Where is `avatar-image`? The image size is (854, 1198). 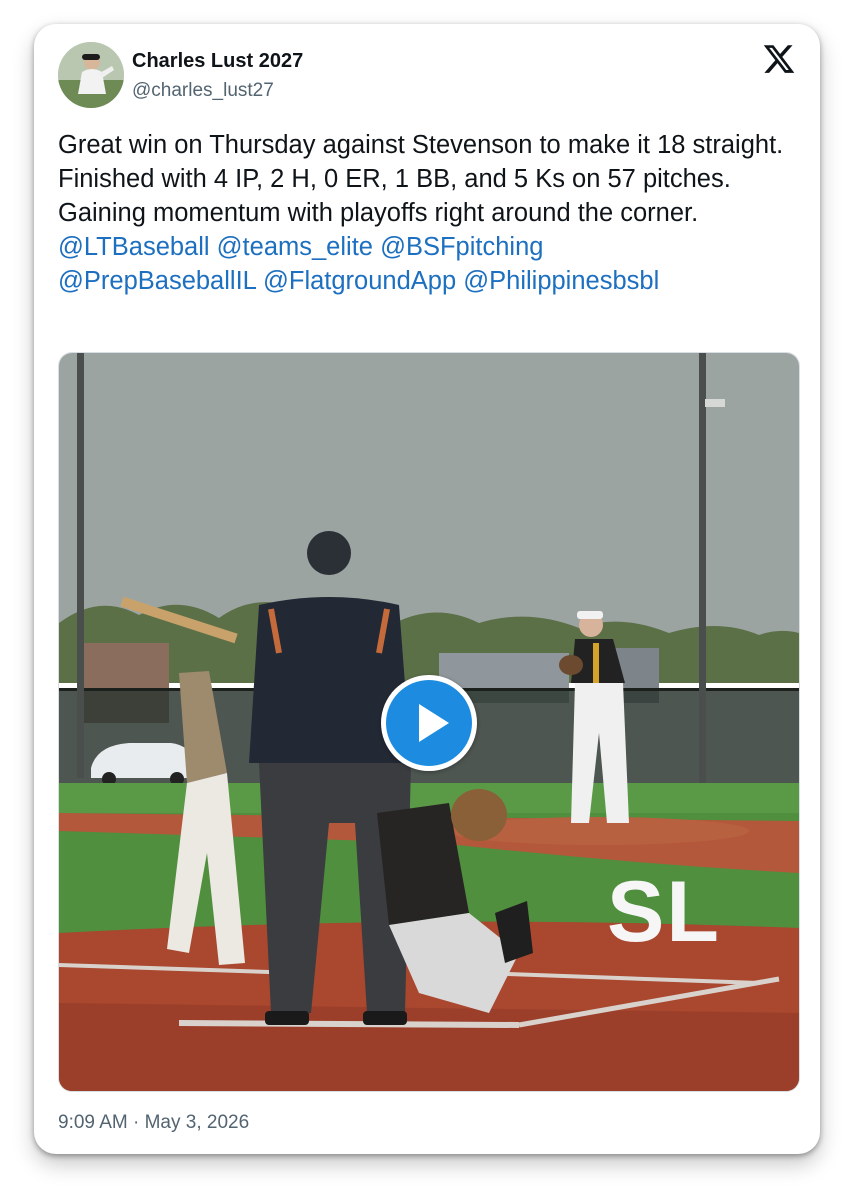 avatar-image is located at coordinates (91, 75).